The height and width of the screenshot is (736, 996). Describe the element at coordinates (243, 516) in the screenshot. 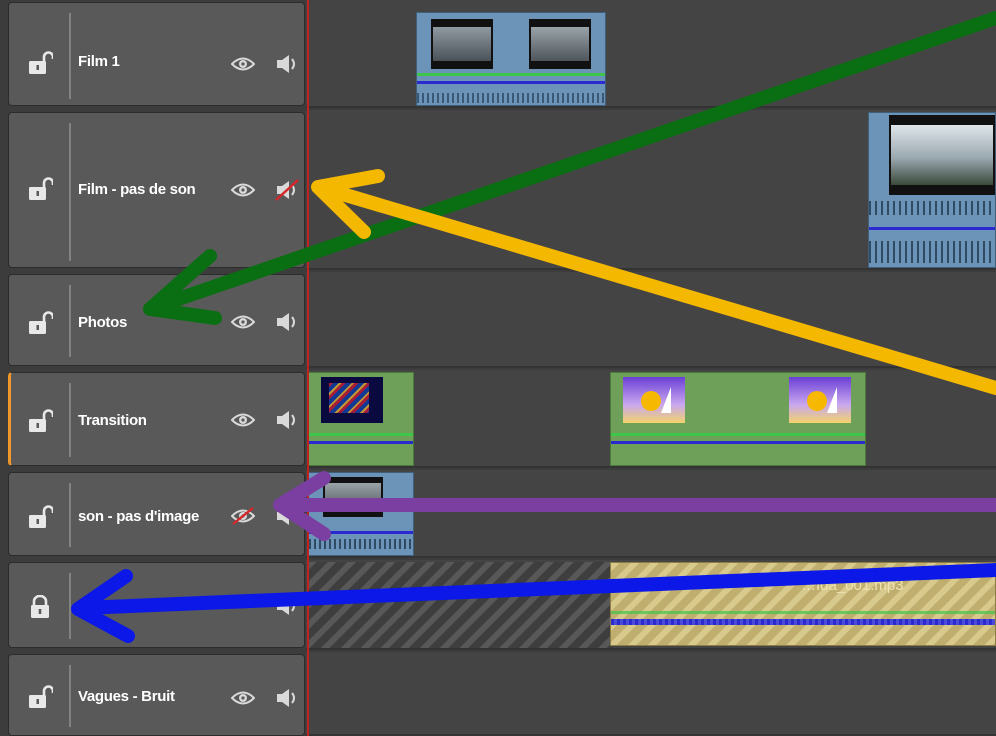

I see `eye-muted-icon` at that location.